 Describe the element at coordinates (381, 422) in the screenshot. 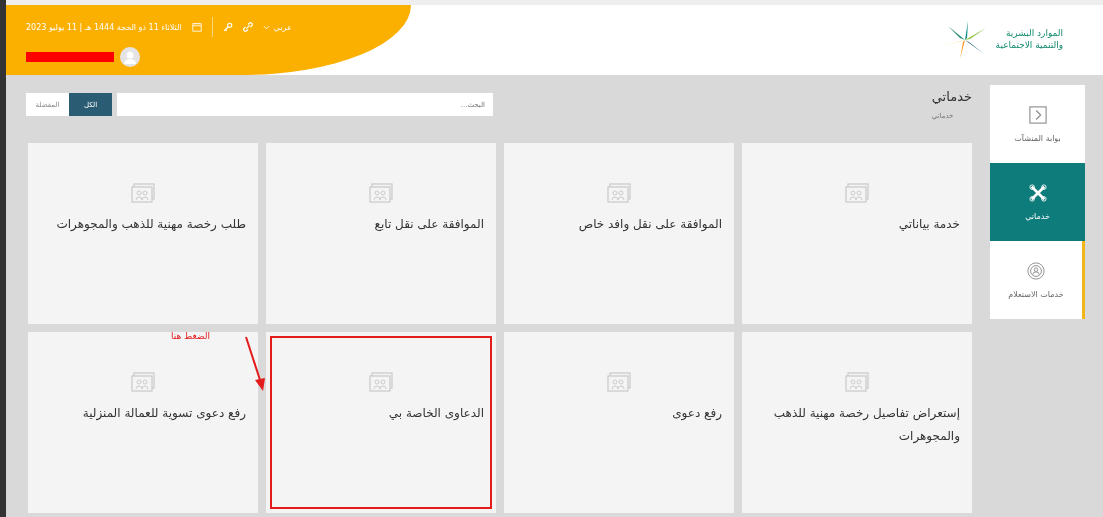

I see `service-card: الدعاوى الخاصة بي` at that location.